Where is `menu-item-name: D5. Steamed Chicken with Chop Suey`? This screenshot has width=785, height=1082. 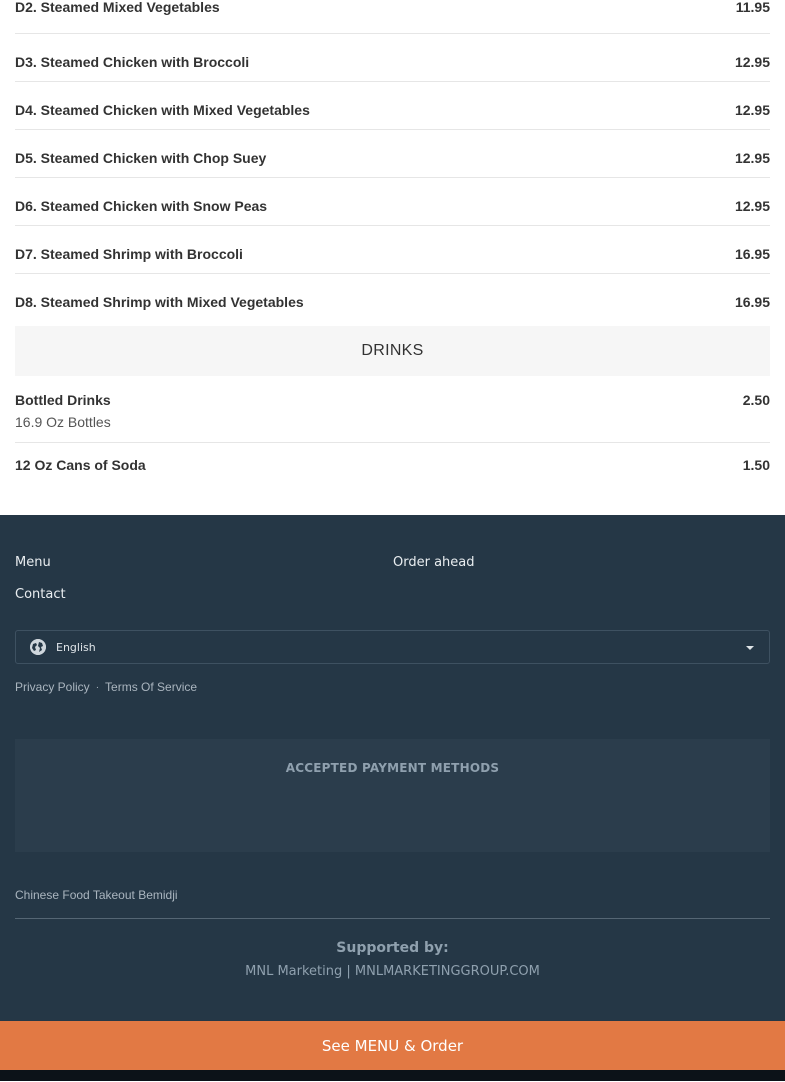
menu-item-name: D5. Steamed Chicken with Chop Suey is located at coordinates (141, 158).